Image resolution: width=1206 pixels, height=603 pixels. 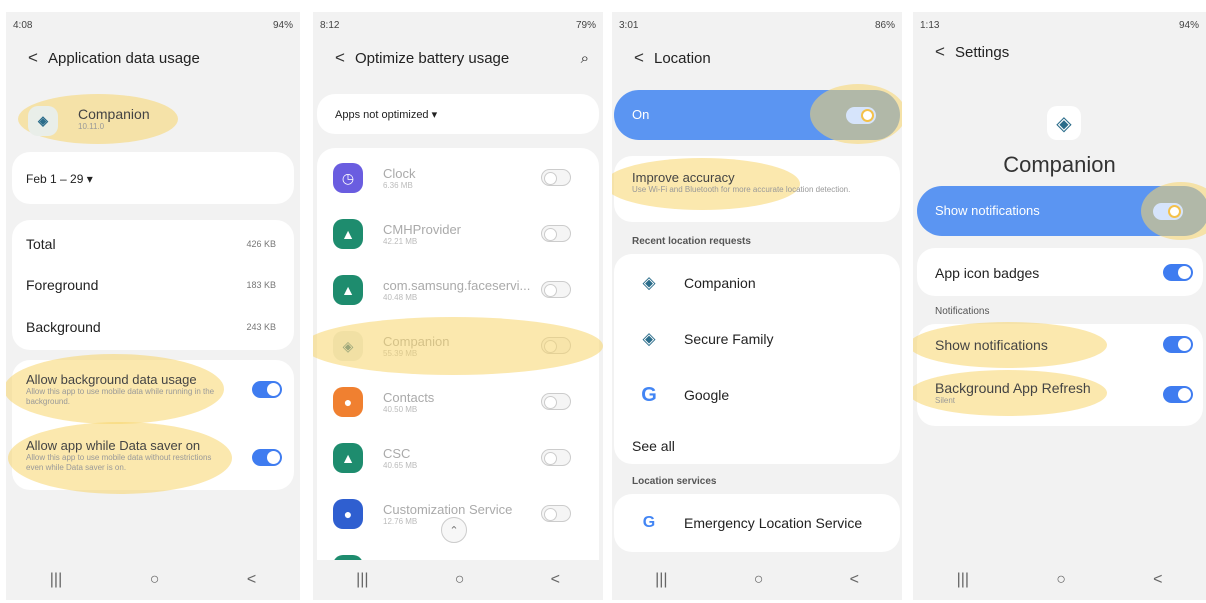 I want to click on app-text: CMHProvider 42.21 MB, so click(x=463, y=234).